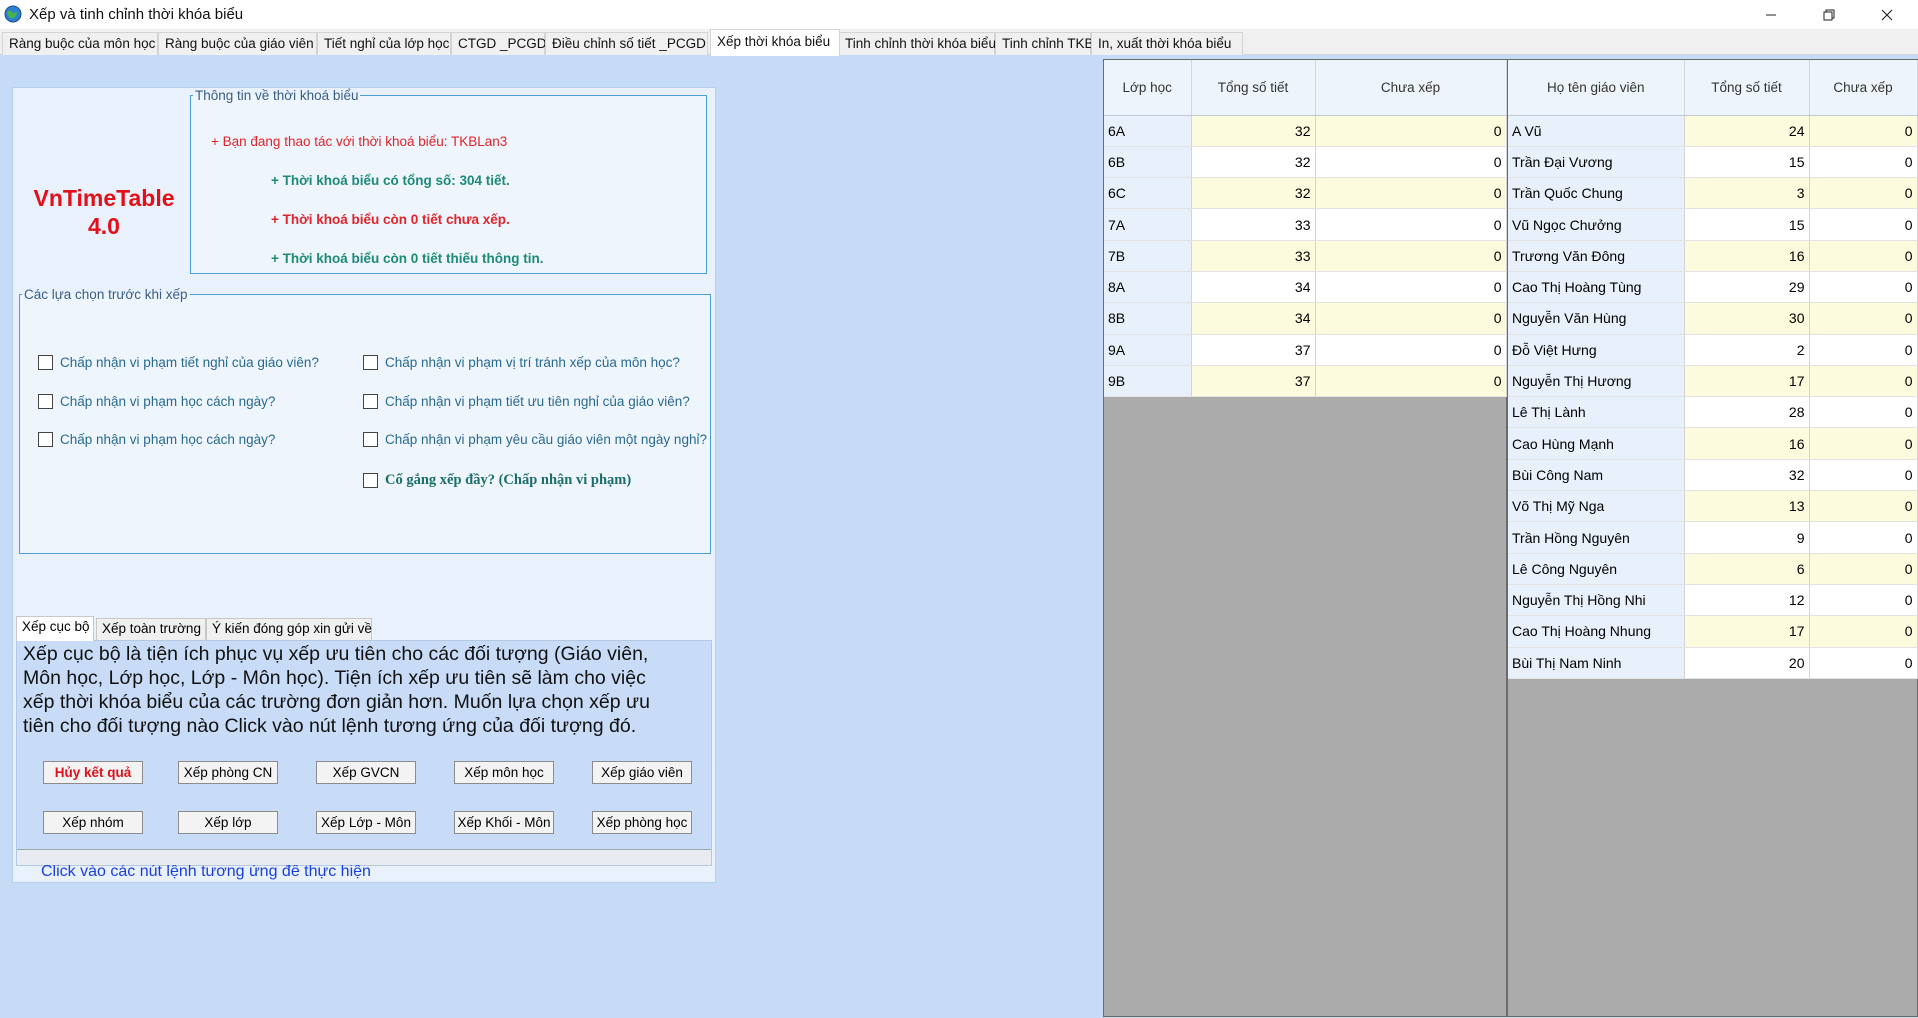 This screenshot has height=1018, width=1918. What do you see at coordinates (499, 43) in the screenshot?
I see `tab-ctgd-pcgd: CTGD _PCGD` at bounding box center [499, 43].